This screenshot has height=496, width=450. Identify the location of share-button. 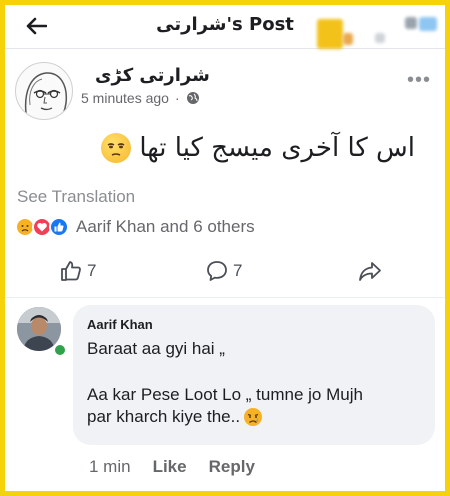
(370, 271).